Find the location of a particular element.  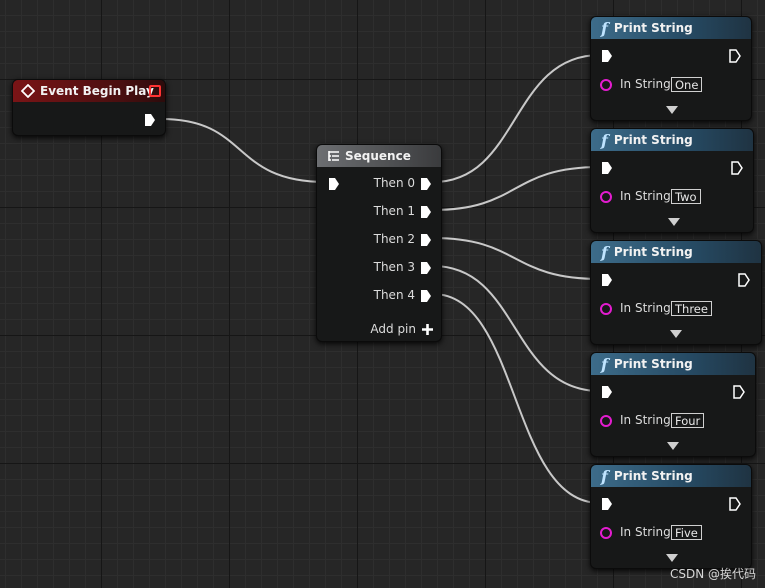

print-string-node: f Print String In String Two is located at coordinates (672, 180).